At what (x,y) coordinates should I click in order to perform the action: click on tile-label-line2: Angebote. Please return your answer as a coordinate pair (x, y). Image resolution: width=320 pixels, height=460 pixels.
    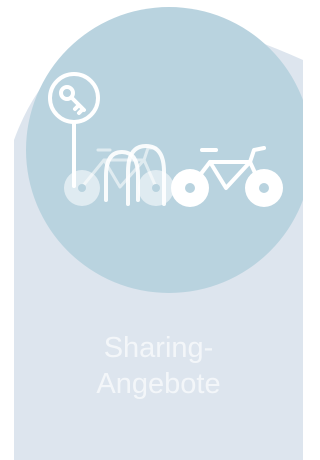
    Looking at the image, I should click on (158, 384).